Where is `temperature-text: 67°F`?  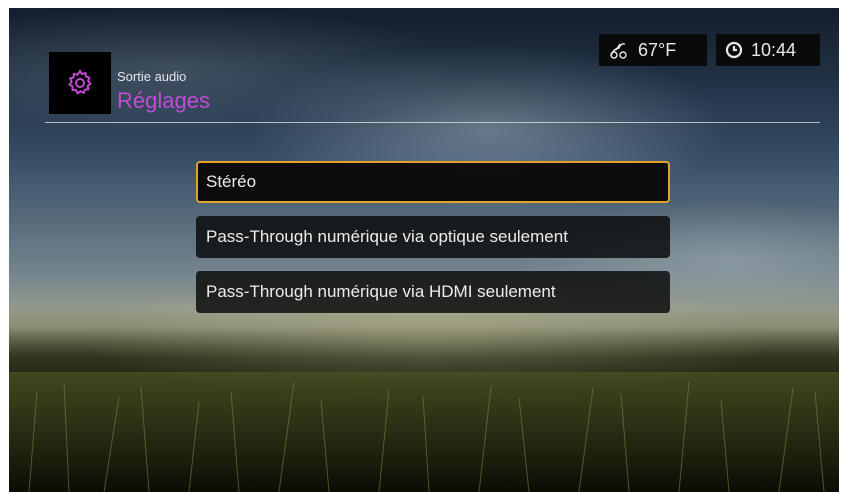 temperature-text: 67°F is located at coordinates (657, 49).